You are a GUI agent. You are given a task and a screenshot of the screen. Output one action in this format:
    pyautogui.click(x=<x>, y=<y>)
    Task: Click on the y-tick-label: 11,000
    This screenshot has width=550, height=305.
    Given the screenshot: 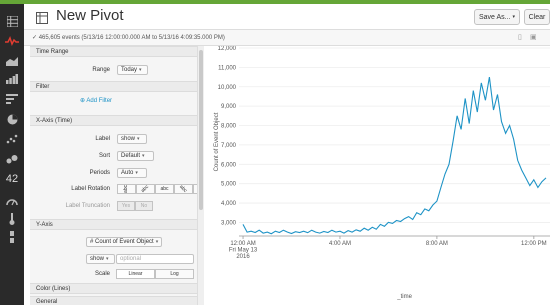 What is the action you would take?
    pyautogui.click(x=227, y=68)
    